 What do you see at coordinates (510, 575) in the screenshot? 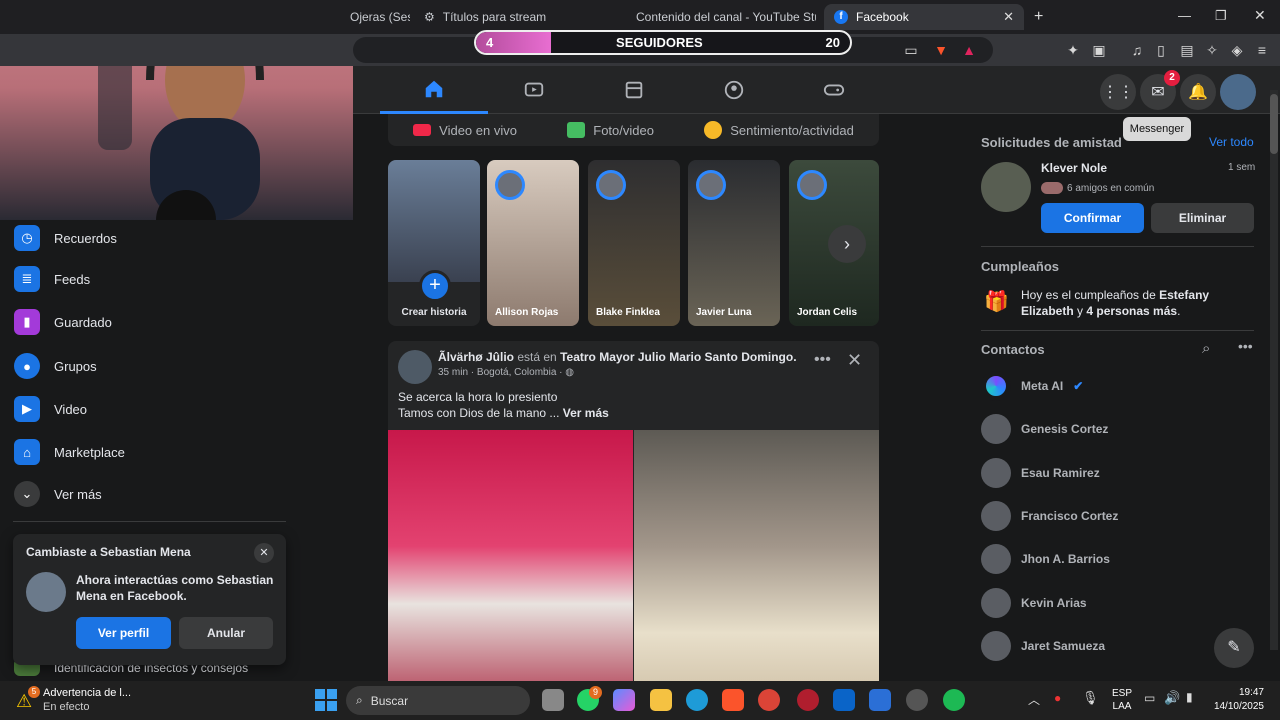
I see `post-photo-left` at bounding box center [510, 575].